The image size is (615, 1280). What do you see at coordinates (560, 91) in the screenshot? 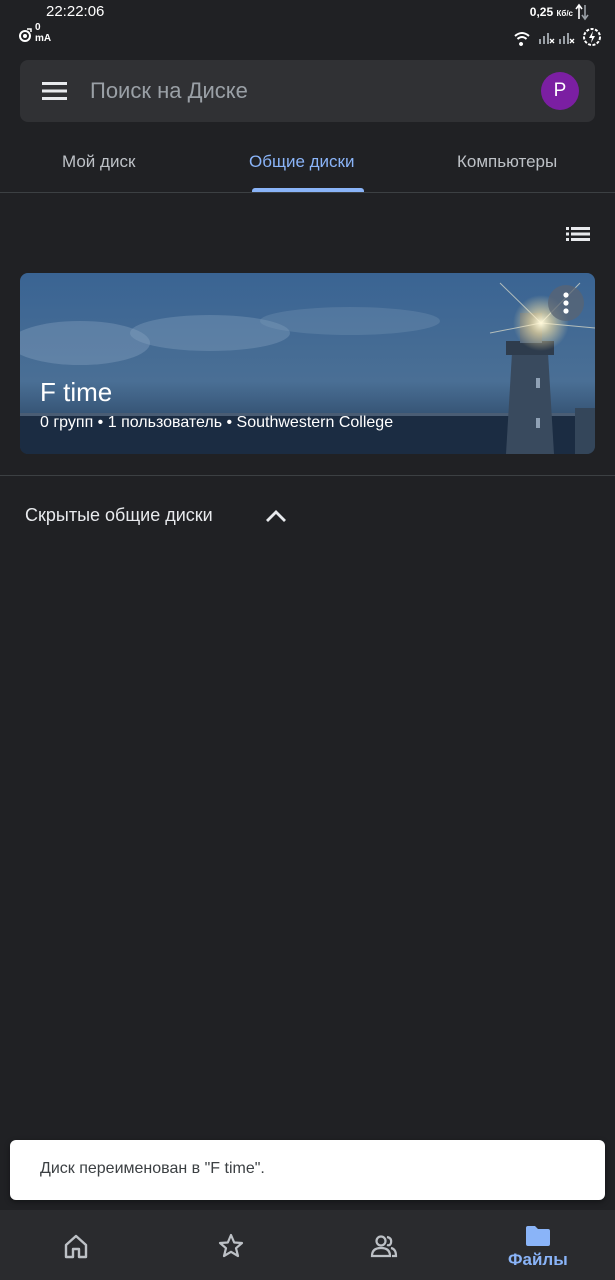
I see `avatar: P` at bounding box center [560, 91].